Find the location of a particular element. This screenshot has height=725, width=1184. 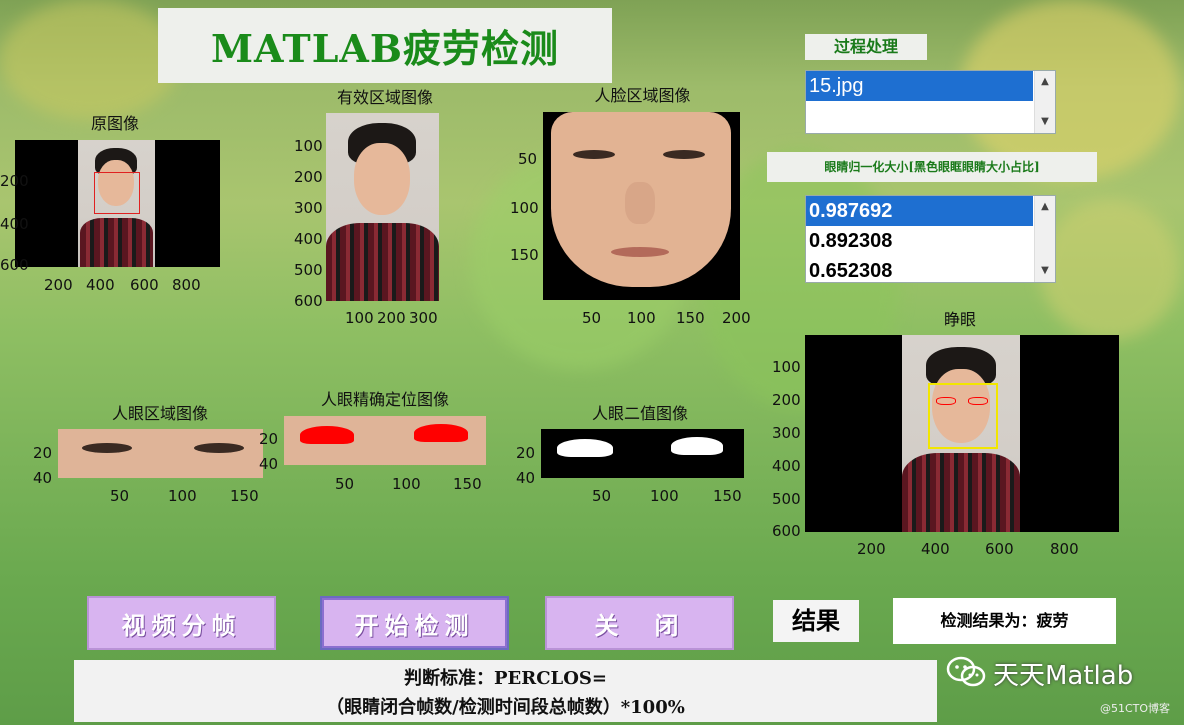

ytick: 50 is located at coordinates (528, 159).